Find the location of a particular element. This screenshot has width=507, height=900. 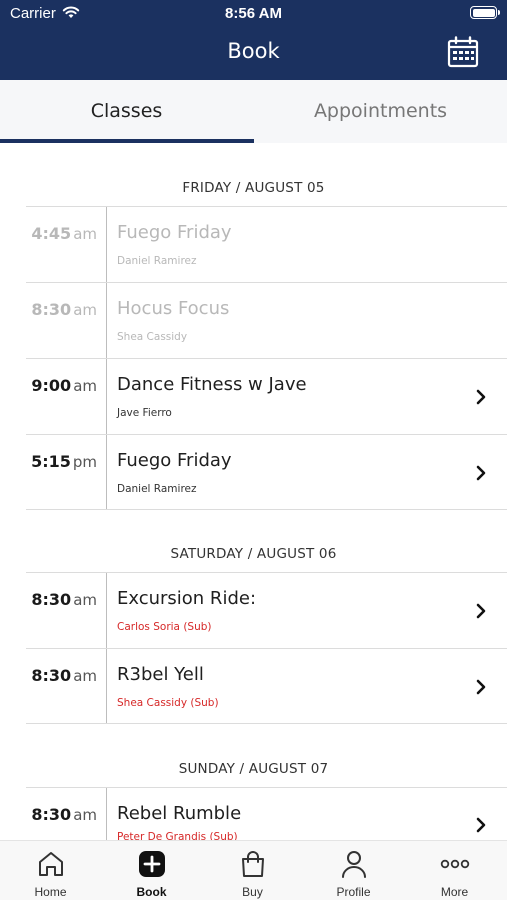

class-row: 5:15 pm Fuego Friday Daniel Ramirez is located at coordinates (266, 472).